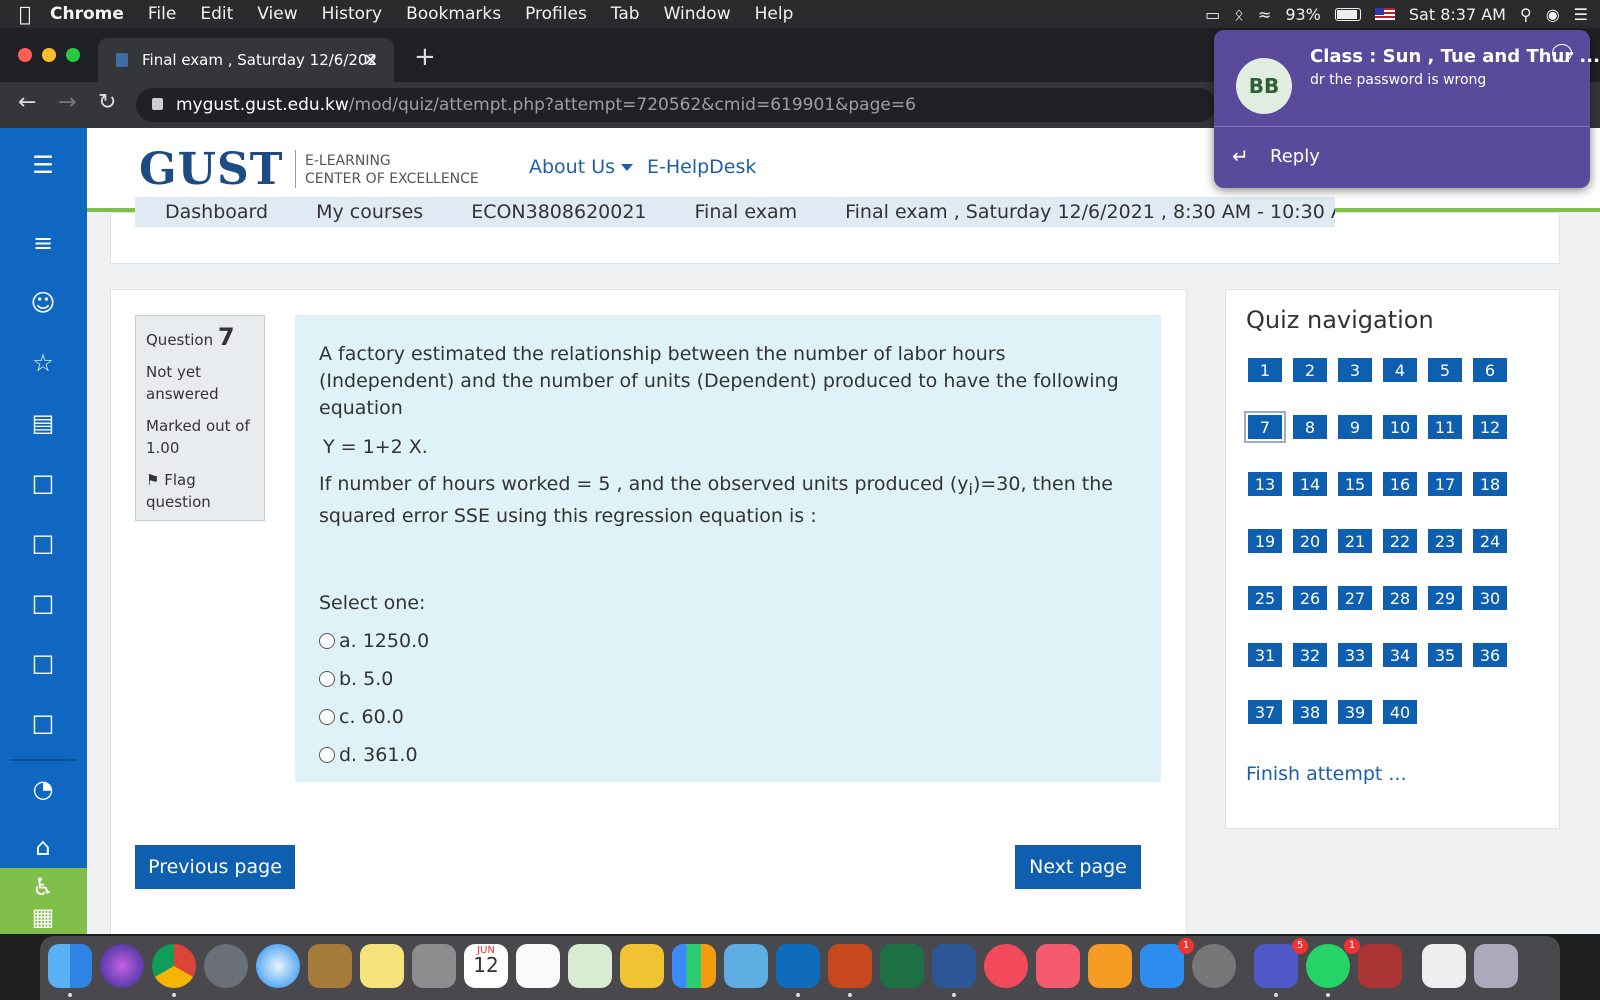  What do you see at coordinates (1355, 541) in the screenshot?
I see `quiz-nav-question-button: 21` at bounding box center [1355, 541].